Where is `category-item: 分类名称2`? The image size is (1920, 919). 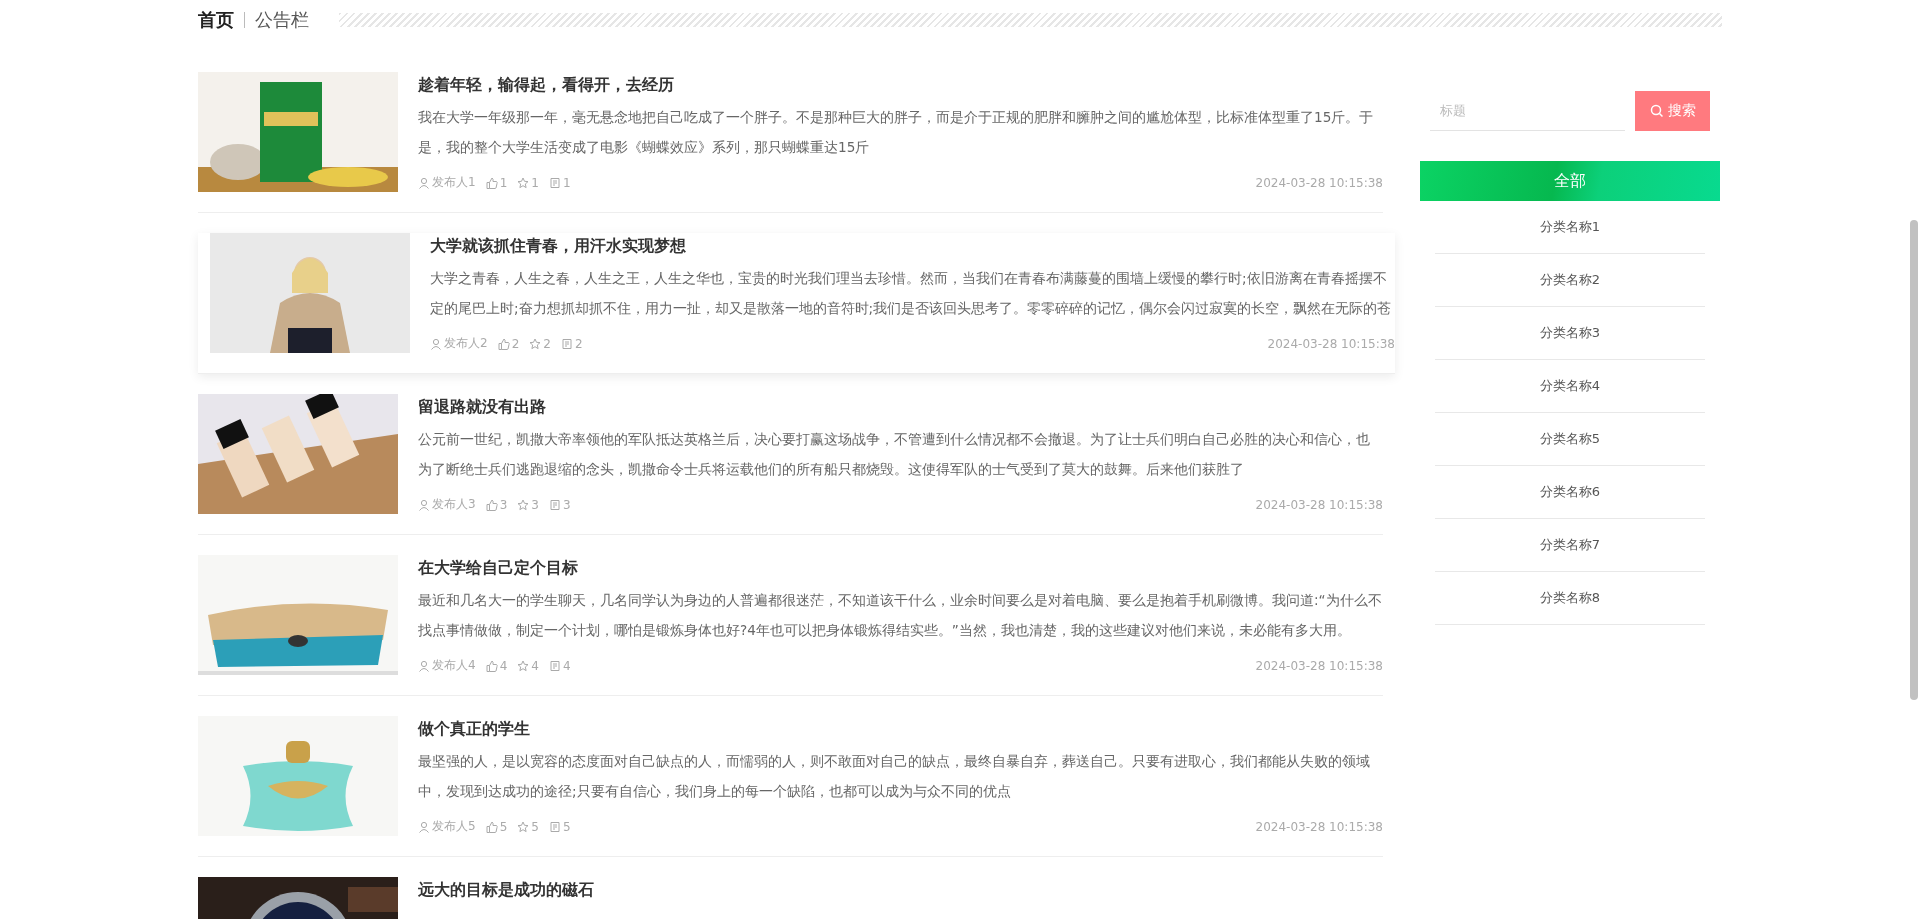 category-item: 分类名称2 is located at coordinates (1570, 280).